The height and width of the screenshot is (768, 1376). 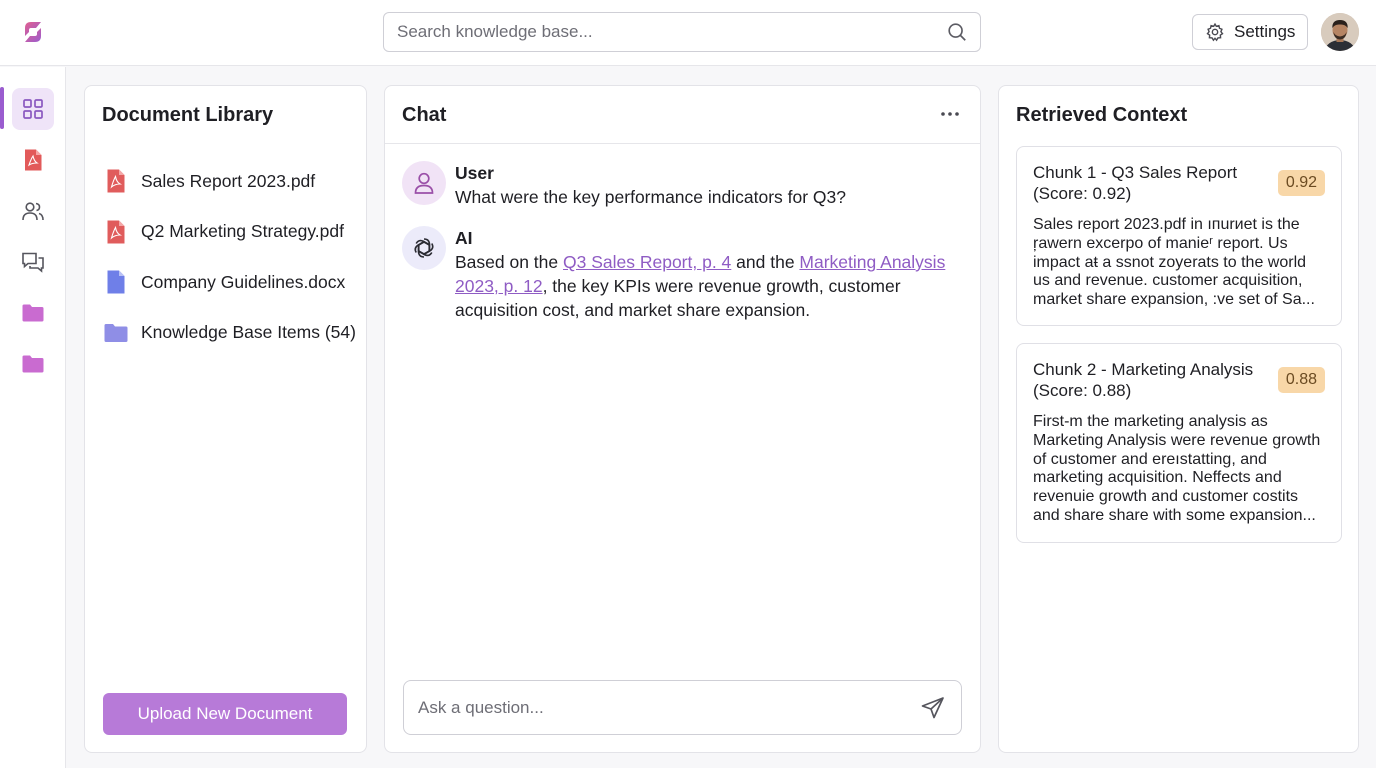 I want to click on search-input, so click(x=671, y=32).